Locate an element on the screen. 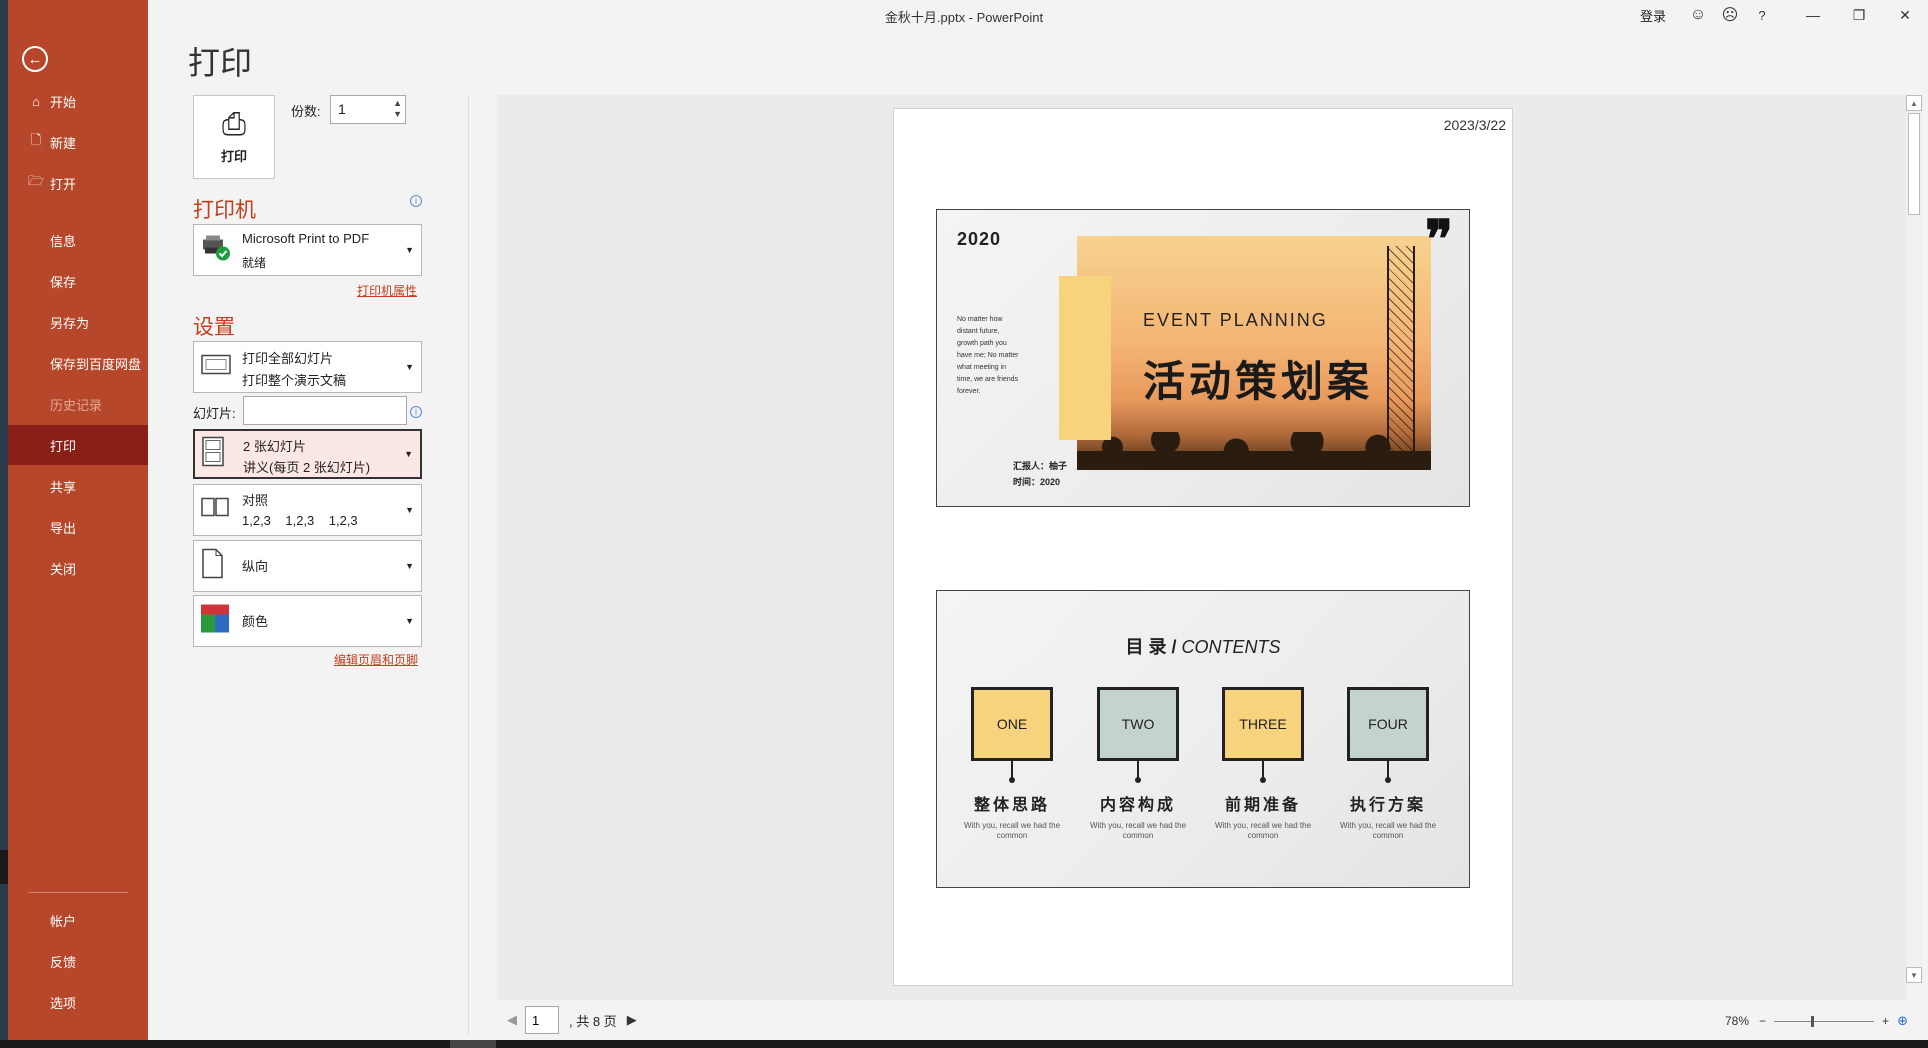  color-swatch-icon is located at coordinates (215, 621).